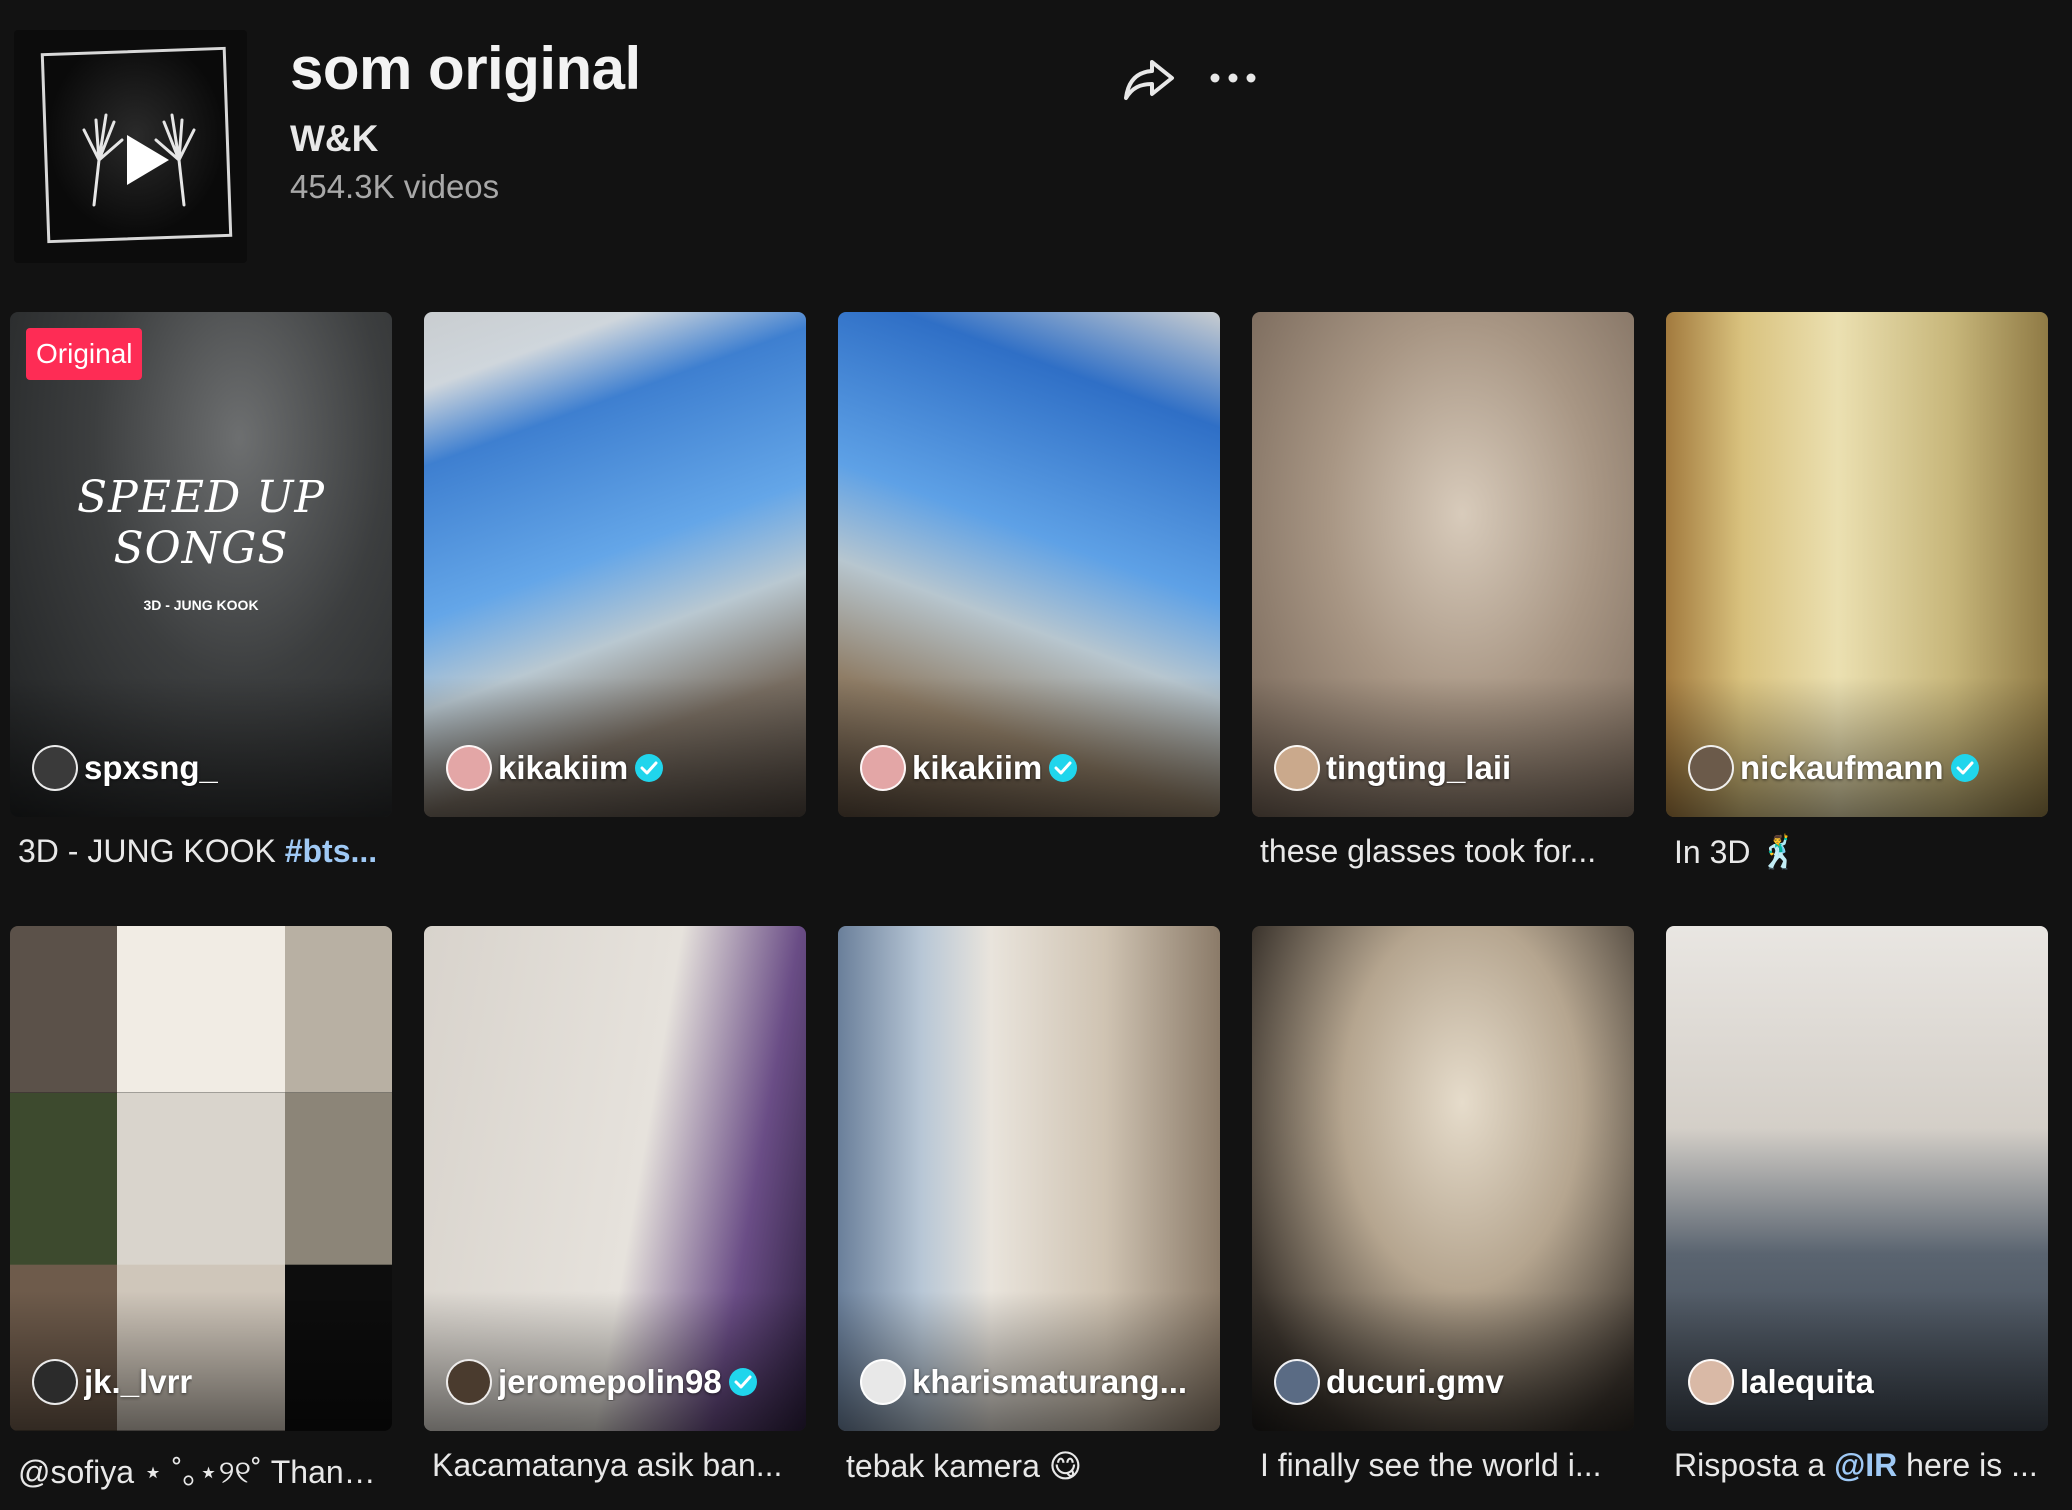  Describe the element at coordinates (465, 68) in the screenshot. I see `sound-title: som original` at that location.